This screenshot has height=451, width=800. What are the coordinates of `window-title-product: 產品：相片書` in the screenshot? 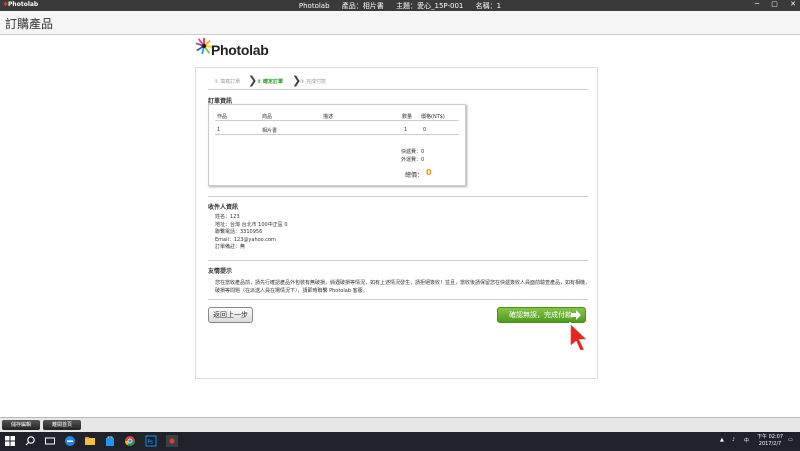 It's located at (362, 6).